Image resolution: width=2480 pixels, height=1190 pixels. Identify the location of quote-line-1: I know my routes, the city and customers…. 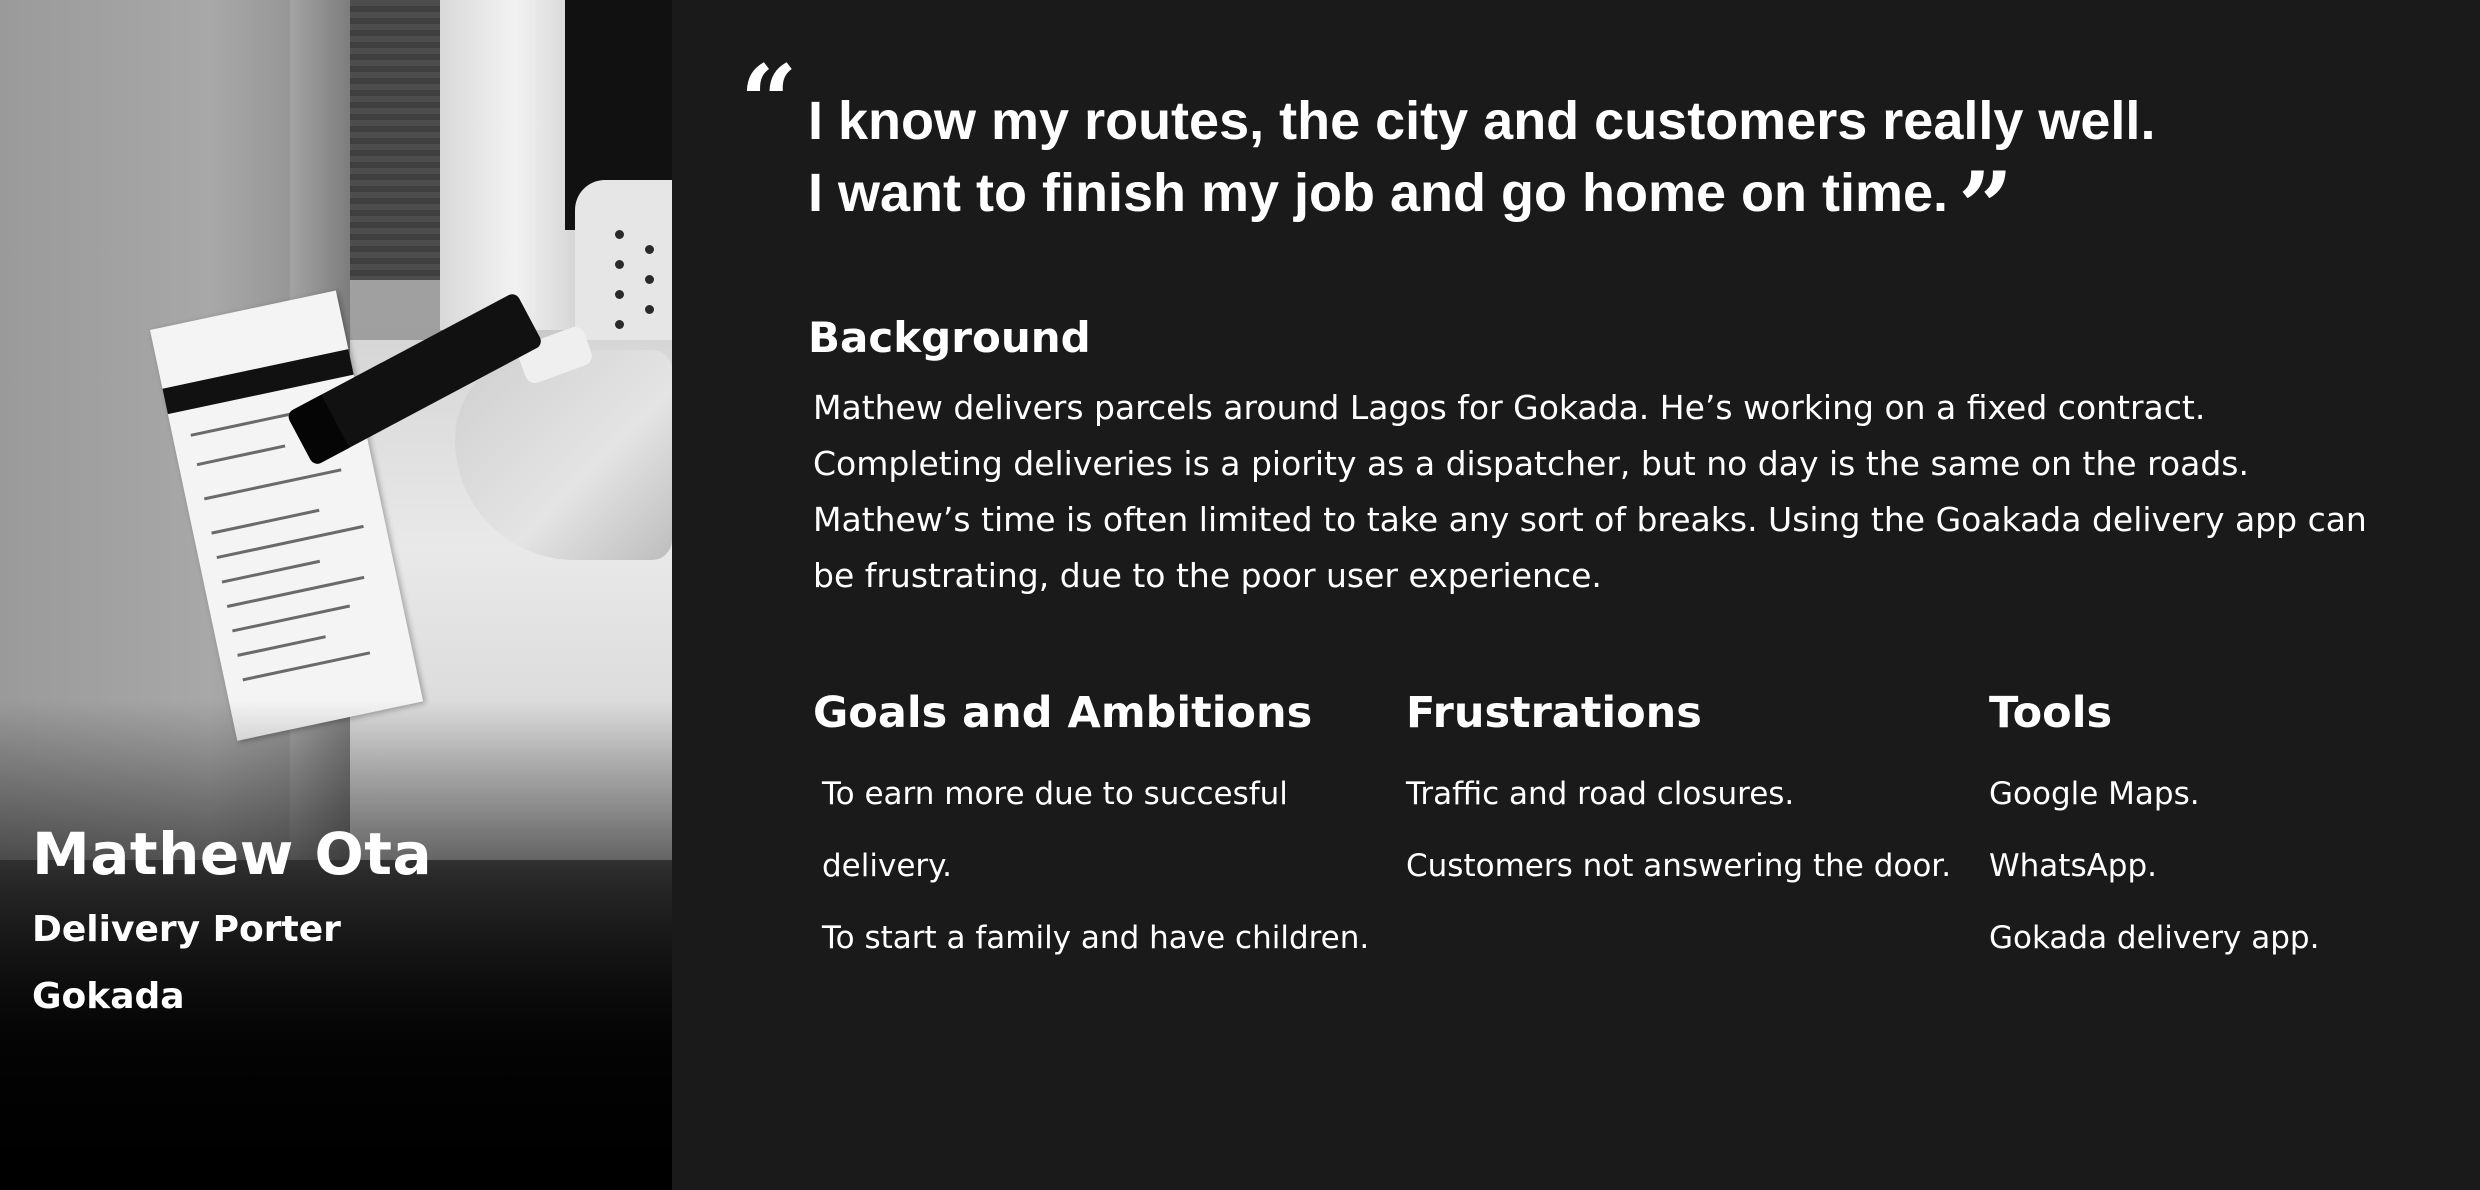
(1482, 121).